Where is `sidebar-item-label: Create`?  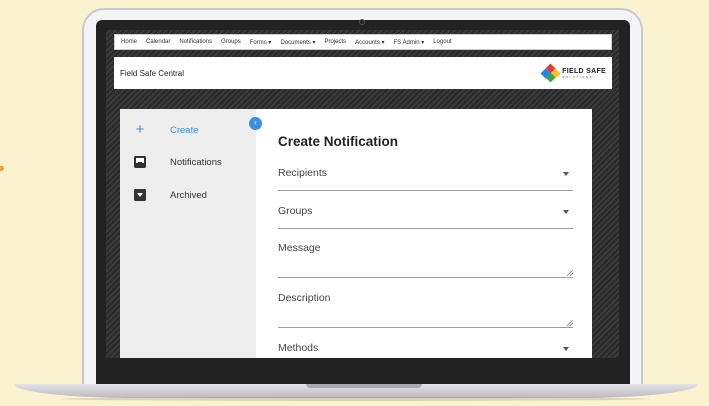
sidebar-item-label: Create is located at coordinates (184, 130).